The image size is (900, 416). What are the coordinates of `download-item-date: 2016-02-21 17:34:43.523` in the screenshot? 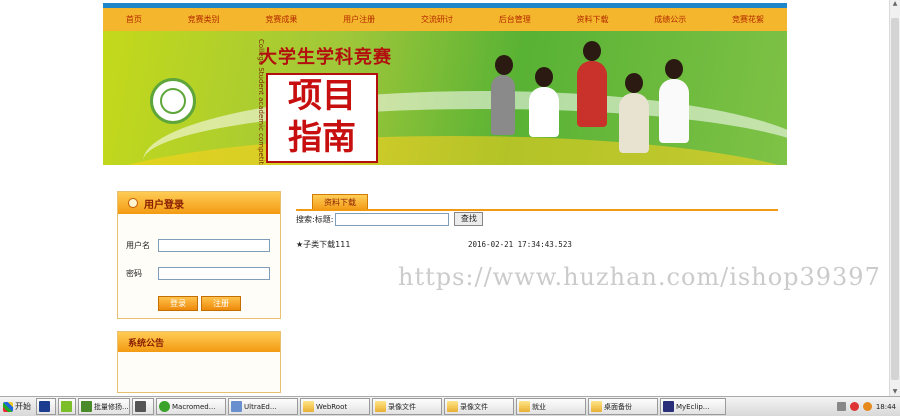 It's located at (520, 244).